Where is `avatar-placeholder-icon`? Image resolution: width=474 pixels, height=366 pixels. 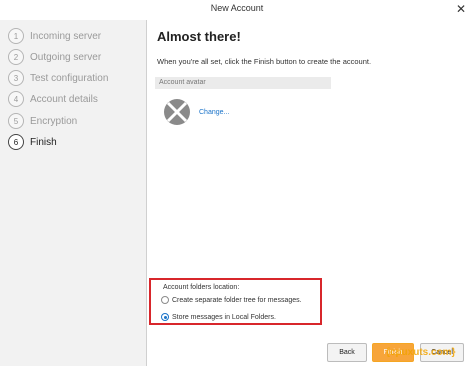 avatar-placeholder-icon is located at coordinates (177, 112).